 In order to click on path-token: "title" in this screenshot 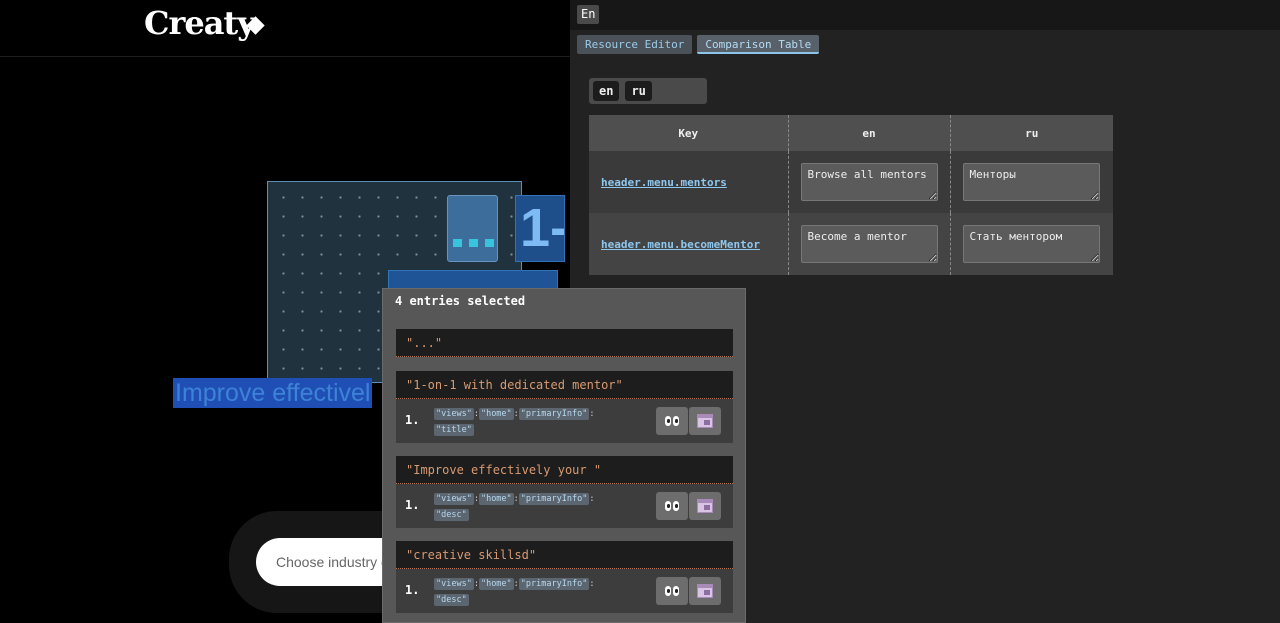, I will do `click(454, 430)`.